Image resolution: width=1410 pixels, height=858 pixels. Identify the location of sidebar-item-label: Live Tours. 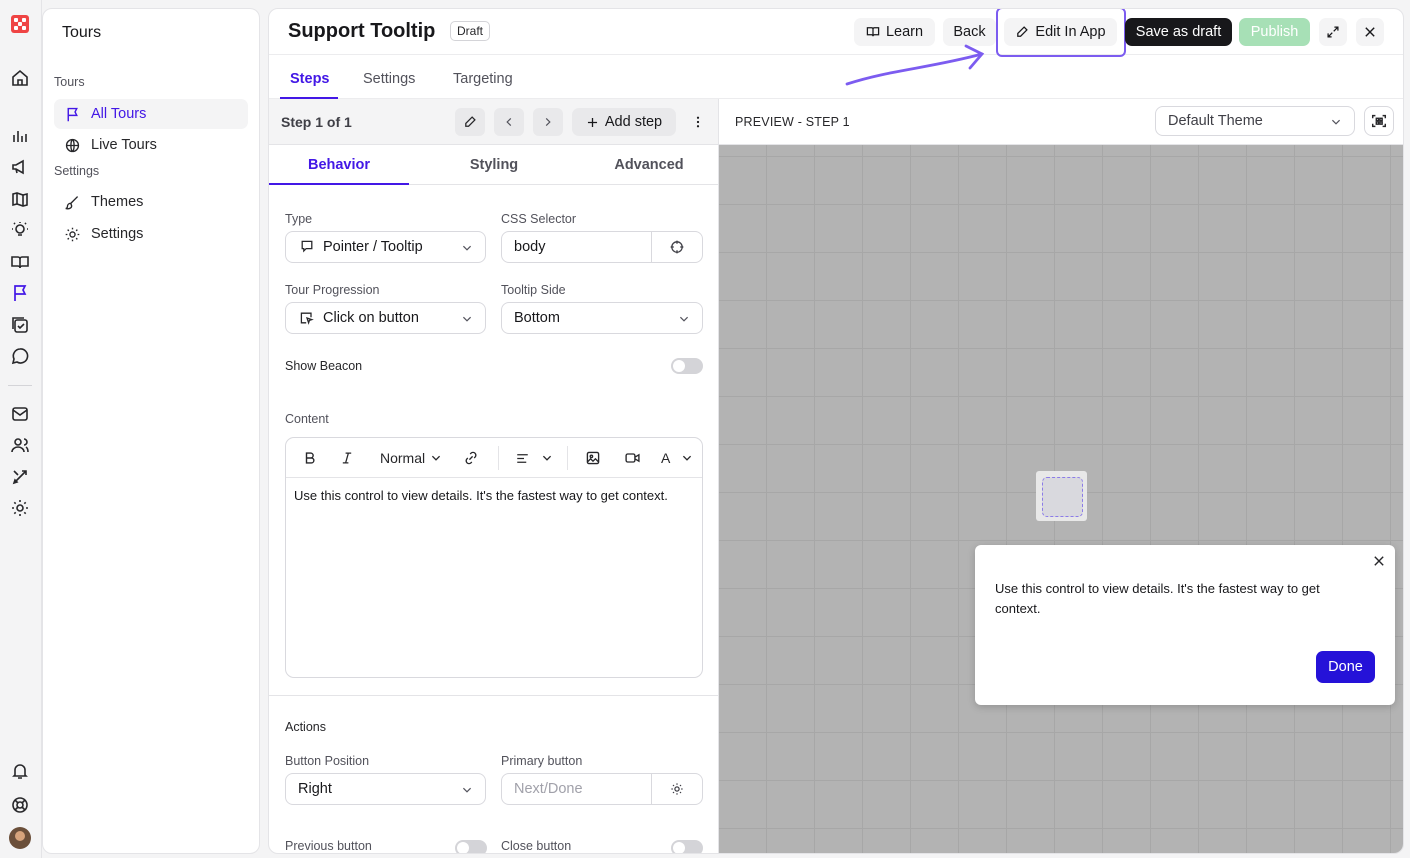
(124, 145).